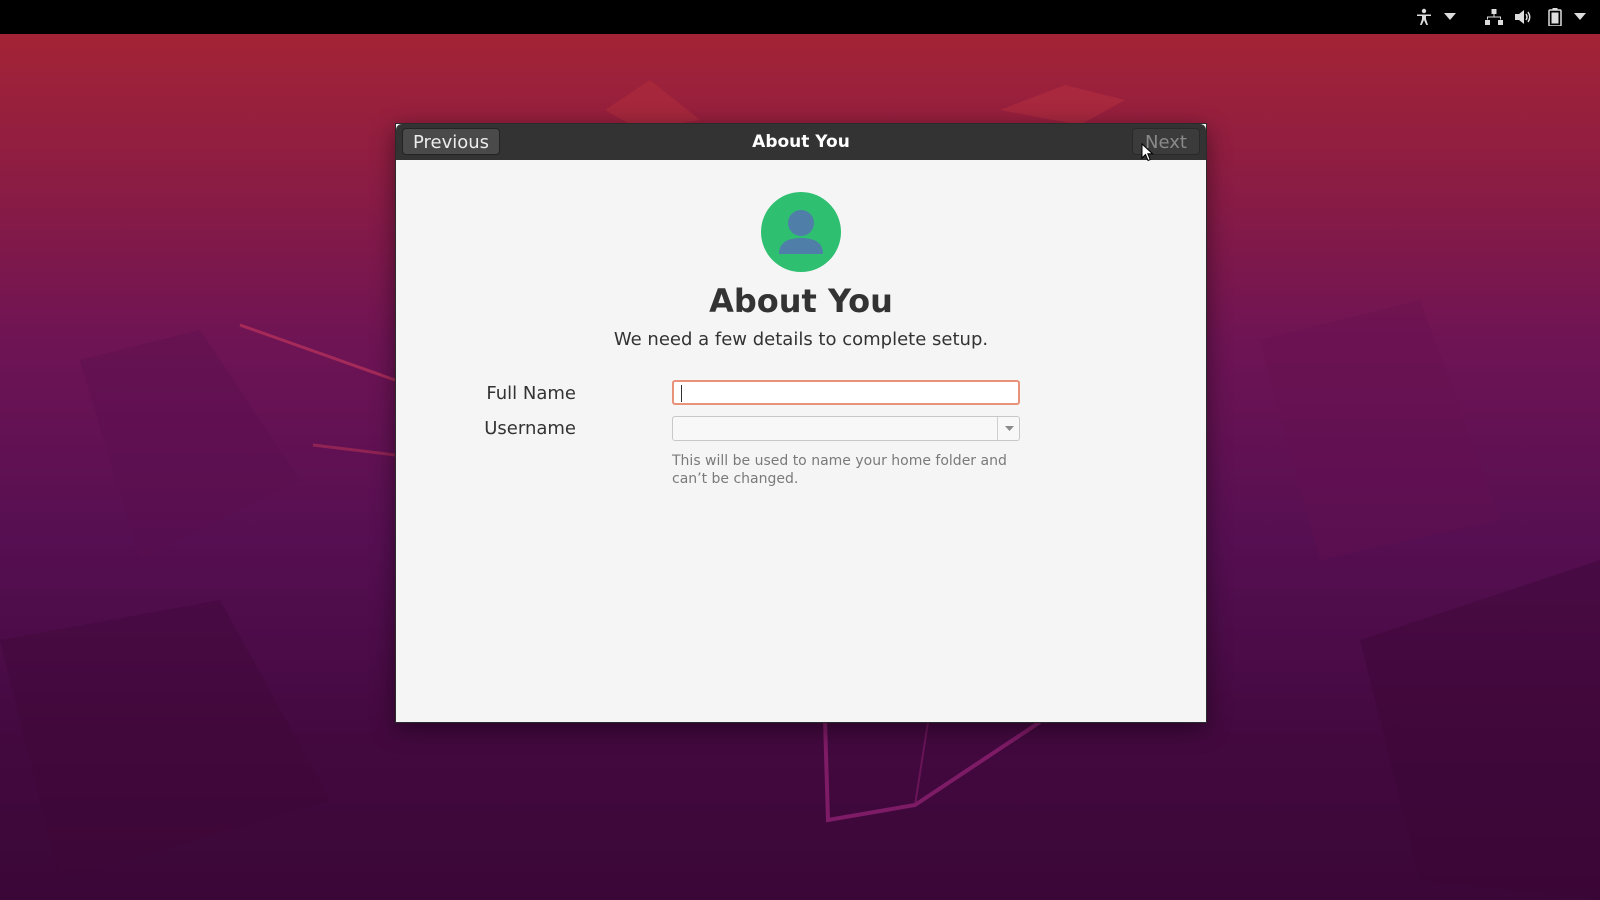  I want to click on avatar, so click(801, 232).